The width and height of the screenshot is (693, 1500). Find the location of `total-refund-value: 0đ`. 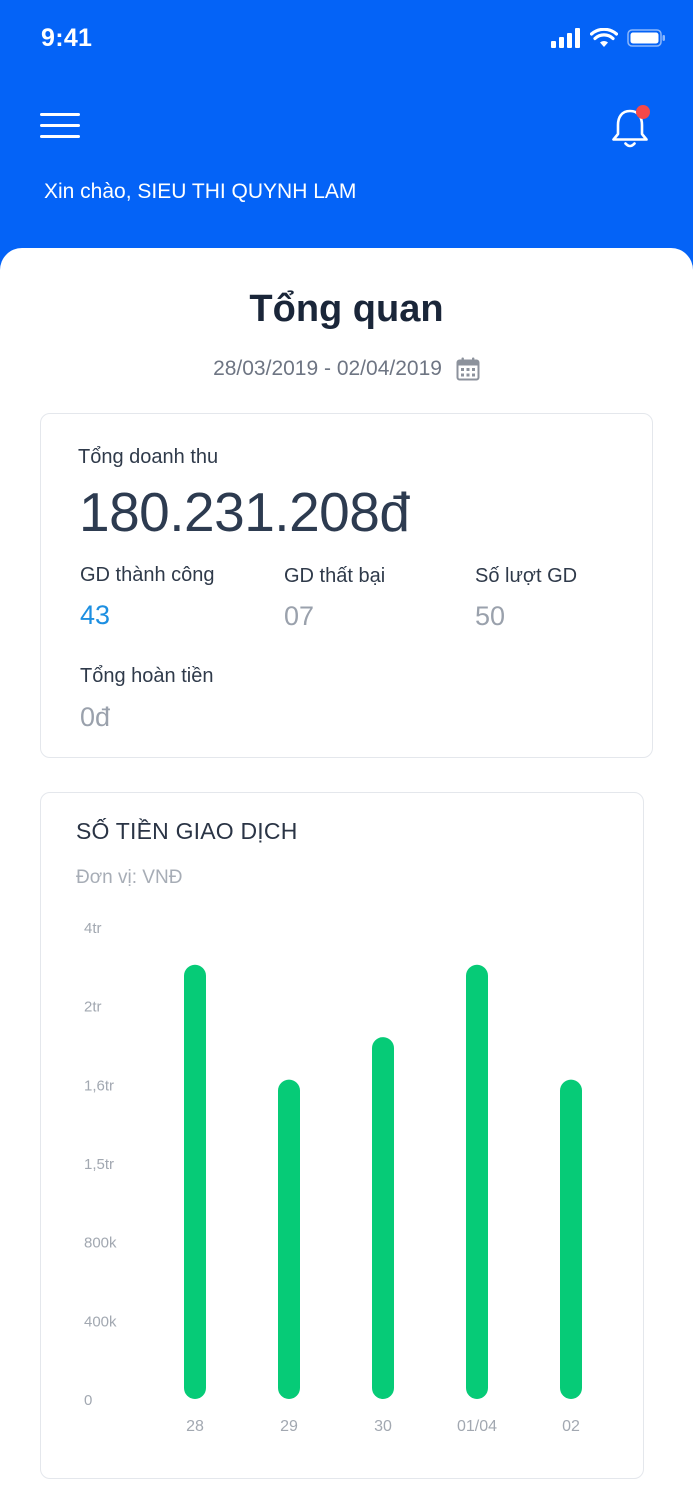

total-refund-value: 0đ is located at coordinates (95, 717).